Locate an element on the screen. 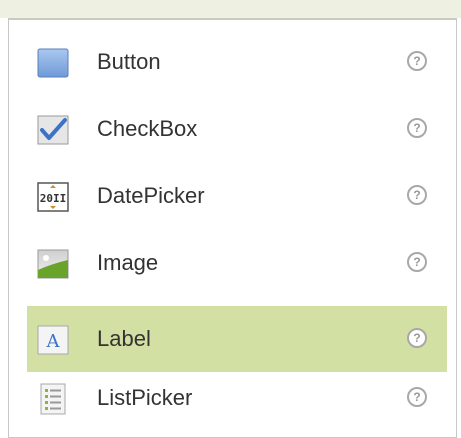 This screenshot has width=461, height=438. palette-item-label: CheckBox is located at coordinates (147, 128).